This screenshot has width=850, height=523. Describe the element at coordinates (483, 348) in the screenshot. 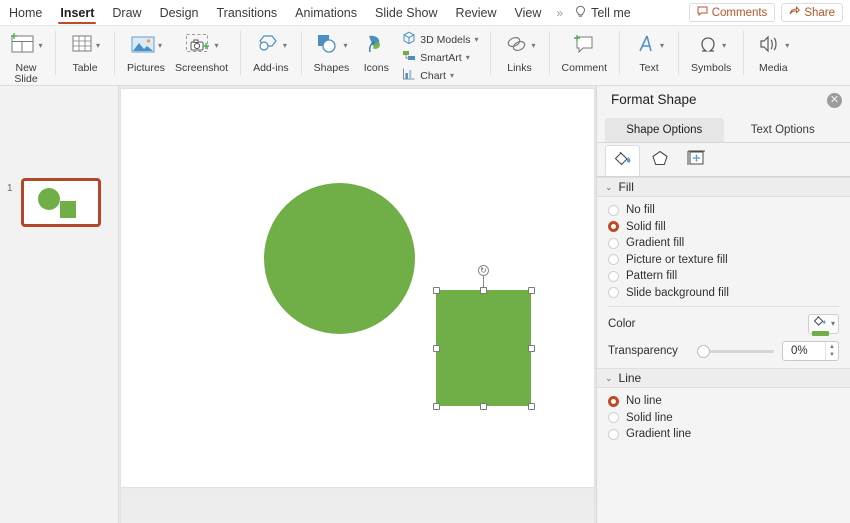

I see `slide-shape-rectangle` at that location.